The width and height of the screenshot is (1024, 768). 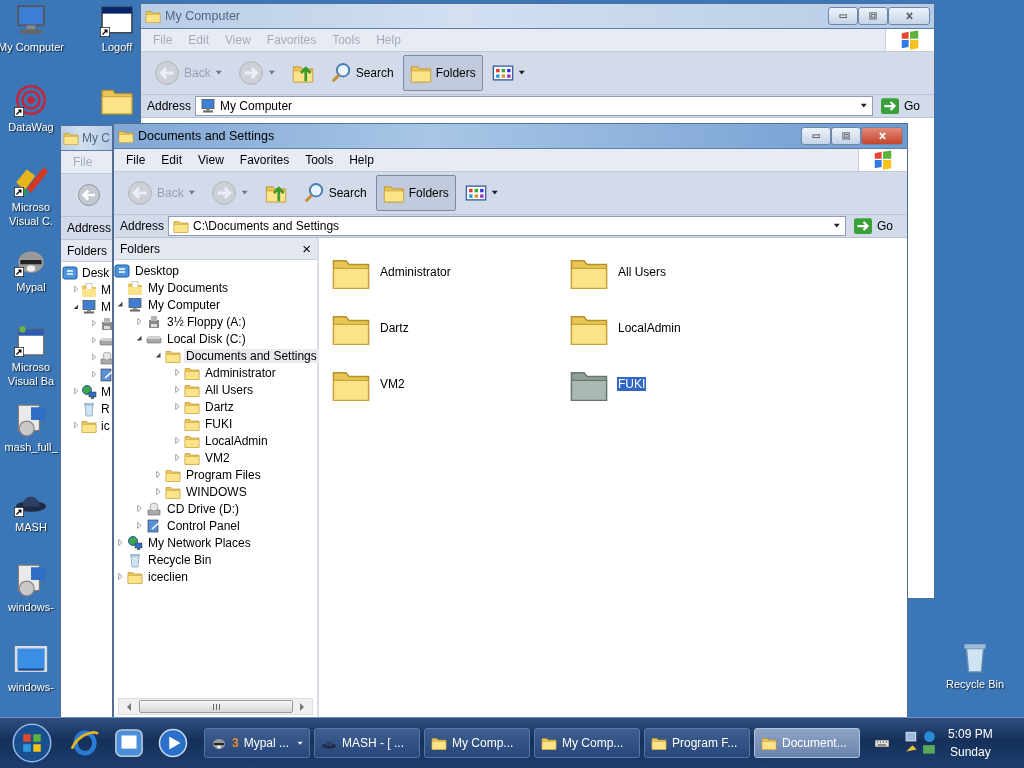 What do you see at coordinates (117, 47) in the screenshot?
I see `icon-label: Logoff` at bounding box center [117, 47].